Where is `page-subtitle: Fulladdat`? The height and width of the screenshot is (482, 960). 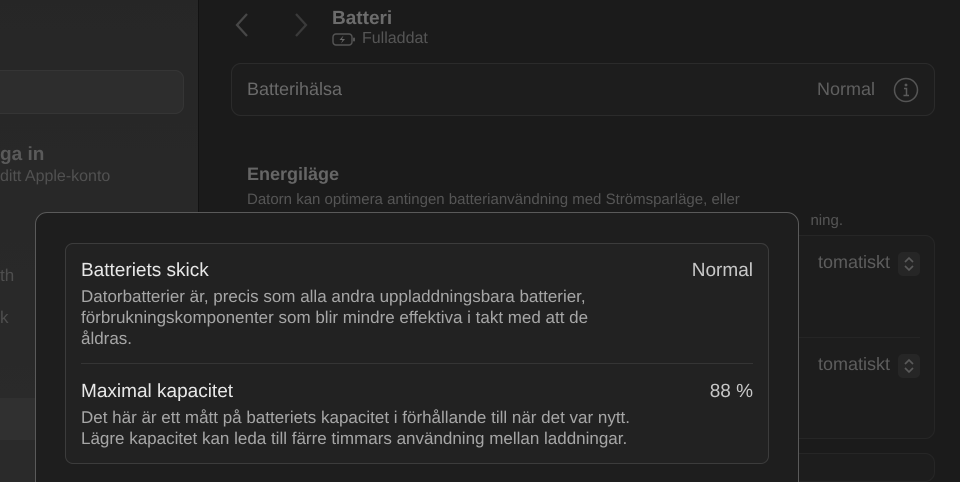
page-subtitle: Fulladdat is located at coordinates (395, 39).